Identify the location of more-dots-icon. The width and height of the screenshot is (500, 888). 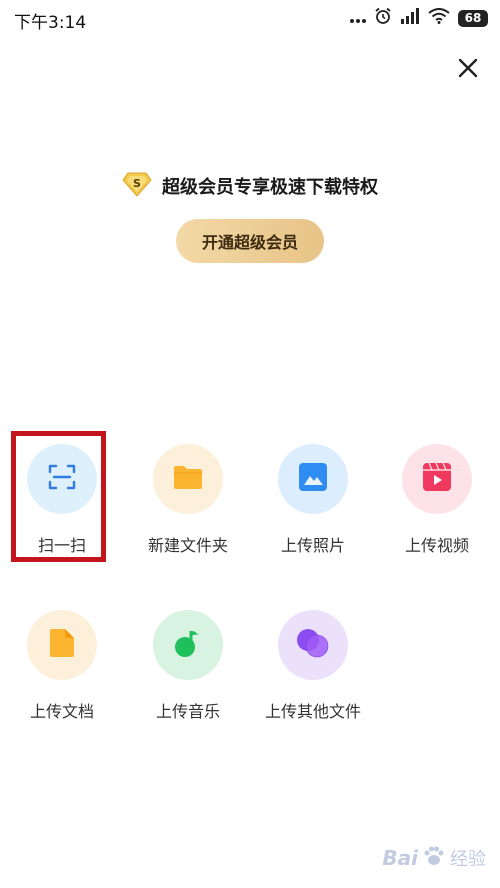
(358, 18).